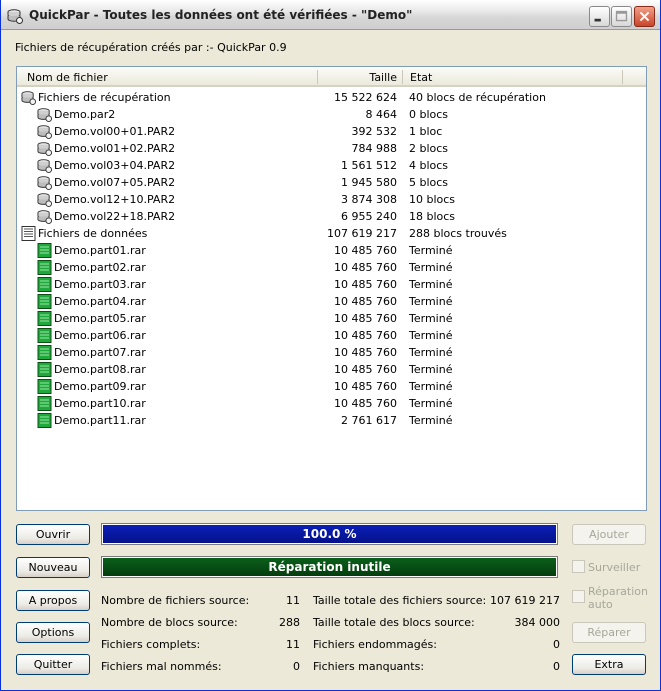  I want to click on file-row: Demo.part07.rar 10 485 760 Terminé, so click(331, 352).